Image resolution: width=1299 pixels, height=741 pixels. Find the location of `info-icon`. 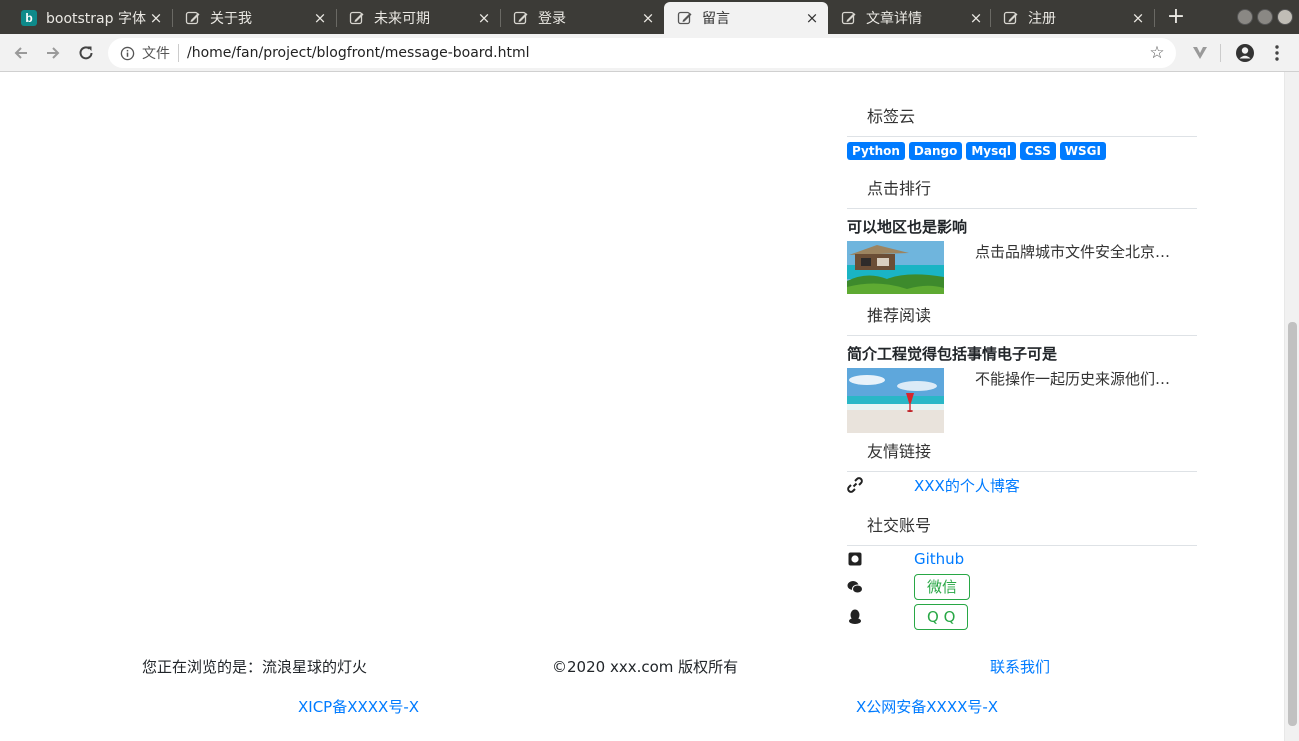

info-icon is located at coordinates (127, 53).